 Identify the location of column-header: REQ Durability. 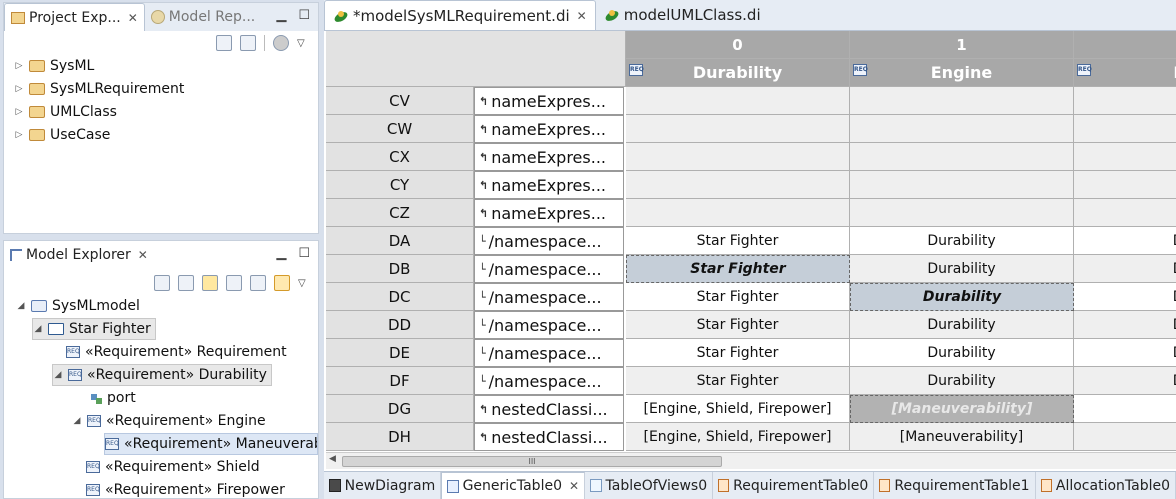
(738, 73).